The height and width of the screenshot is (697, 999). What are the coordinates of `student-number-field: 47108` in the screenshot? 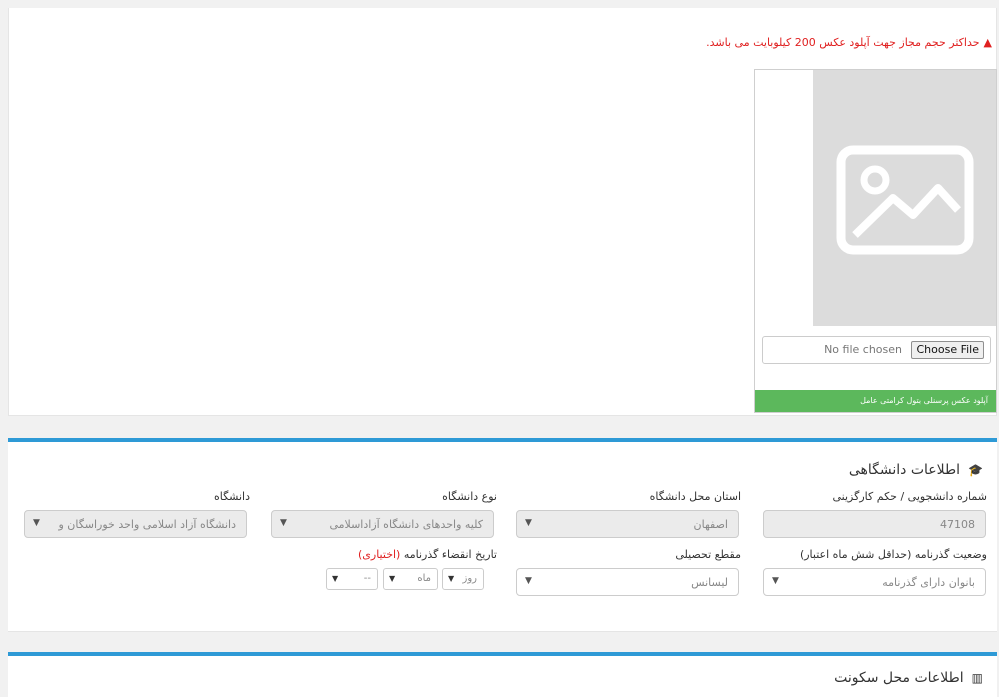 It's located at (874, 524).